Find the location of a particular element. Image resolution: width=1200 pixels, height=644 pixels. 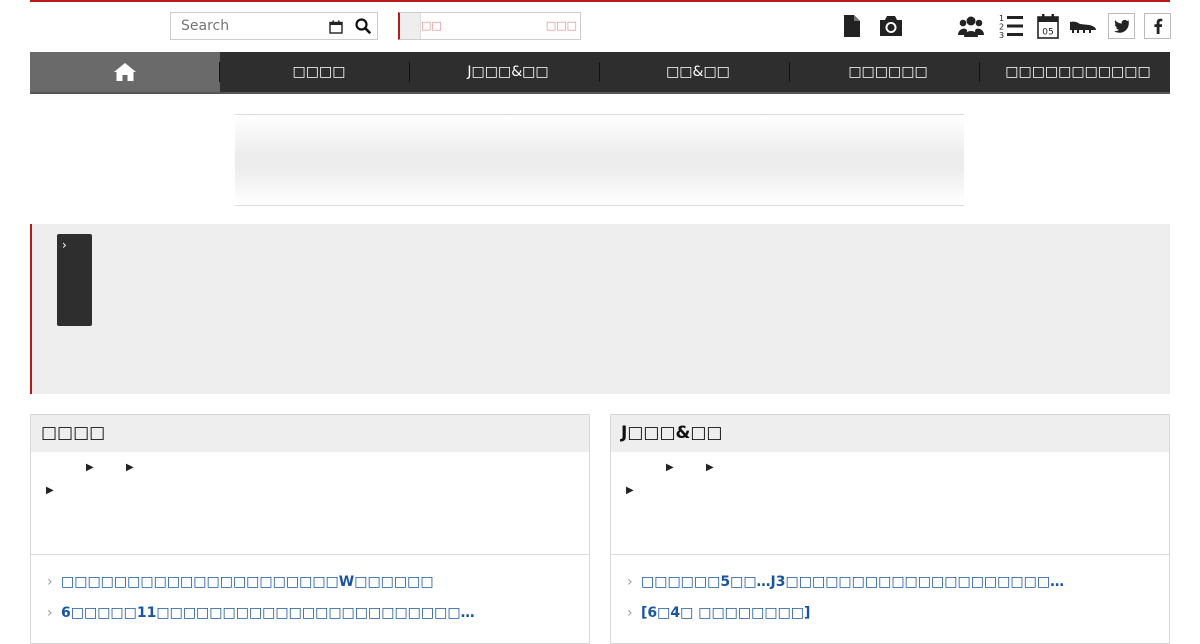

nav-home is located at coordinates (125, 72).